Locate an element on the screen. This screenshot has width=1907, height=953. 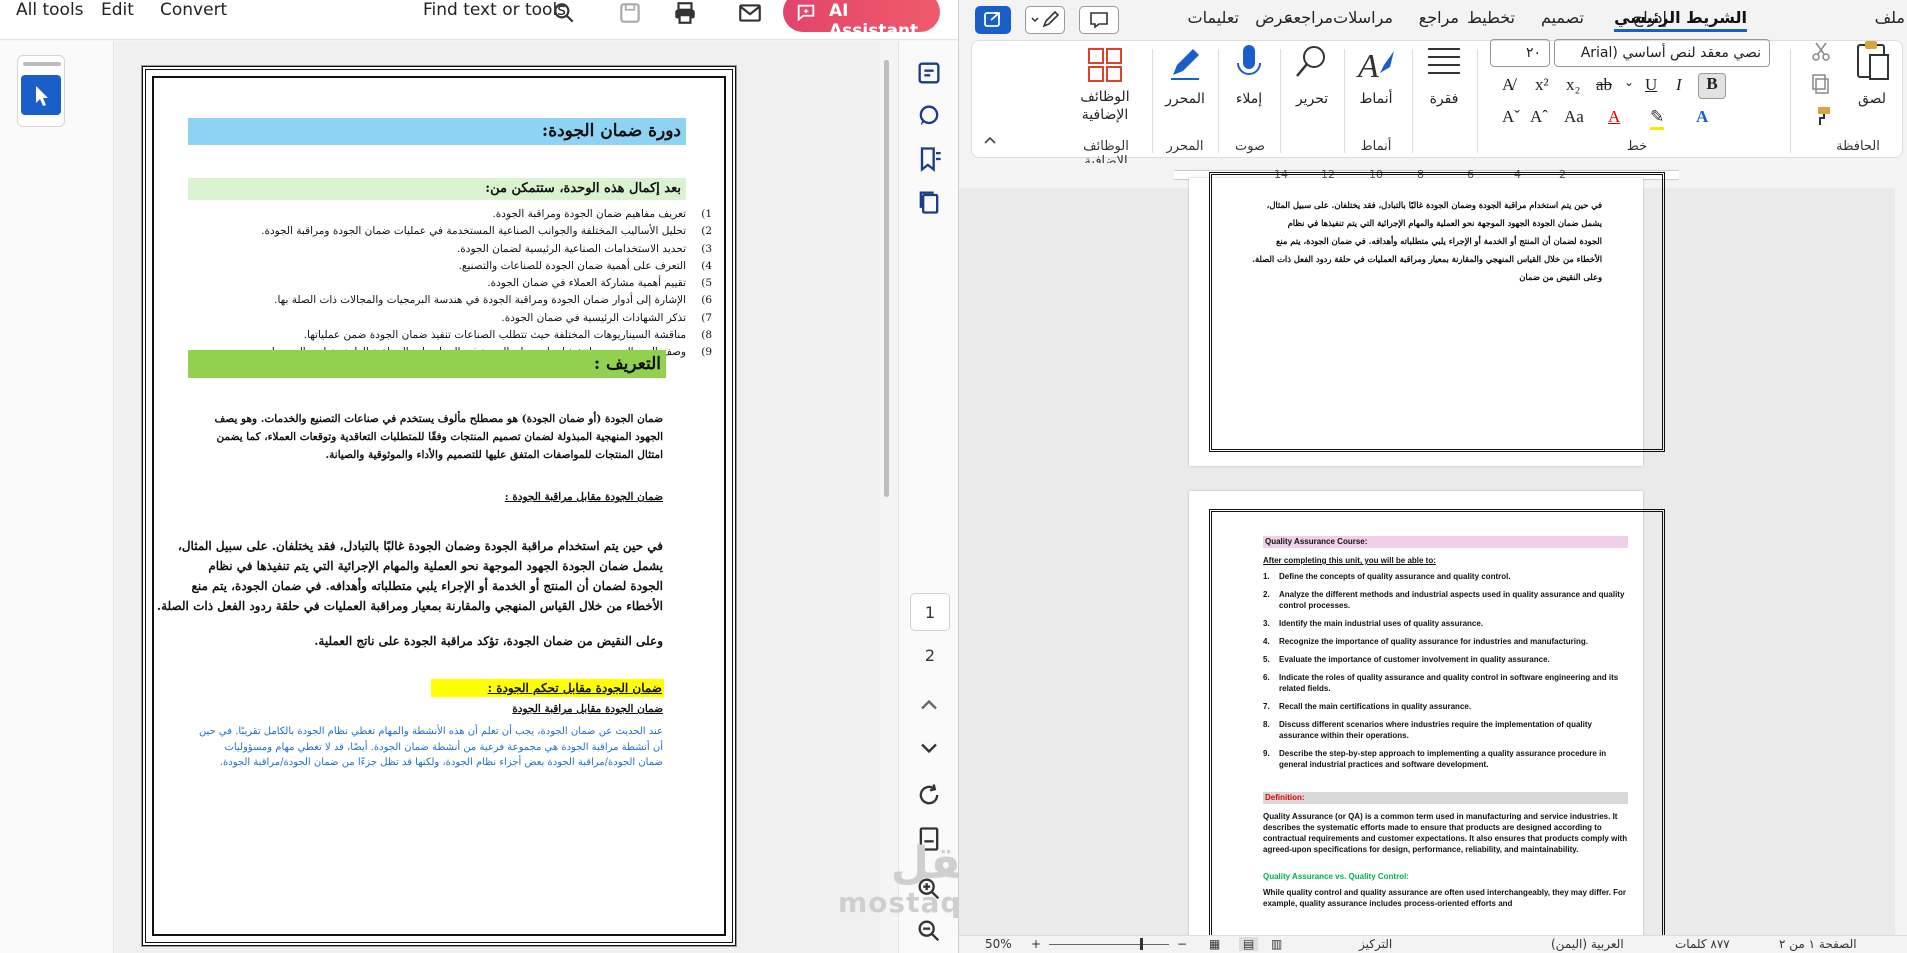
highlighted-heading: ضمان الجودة مقابل تحكم الجودة : is located at coordinates (547, 688).